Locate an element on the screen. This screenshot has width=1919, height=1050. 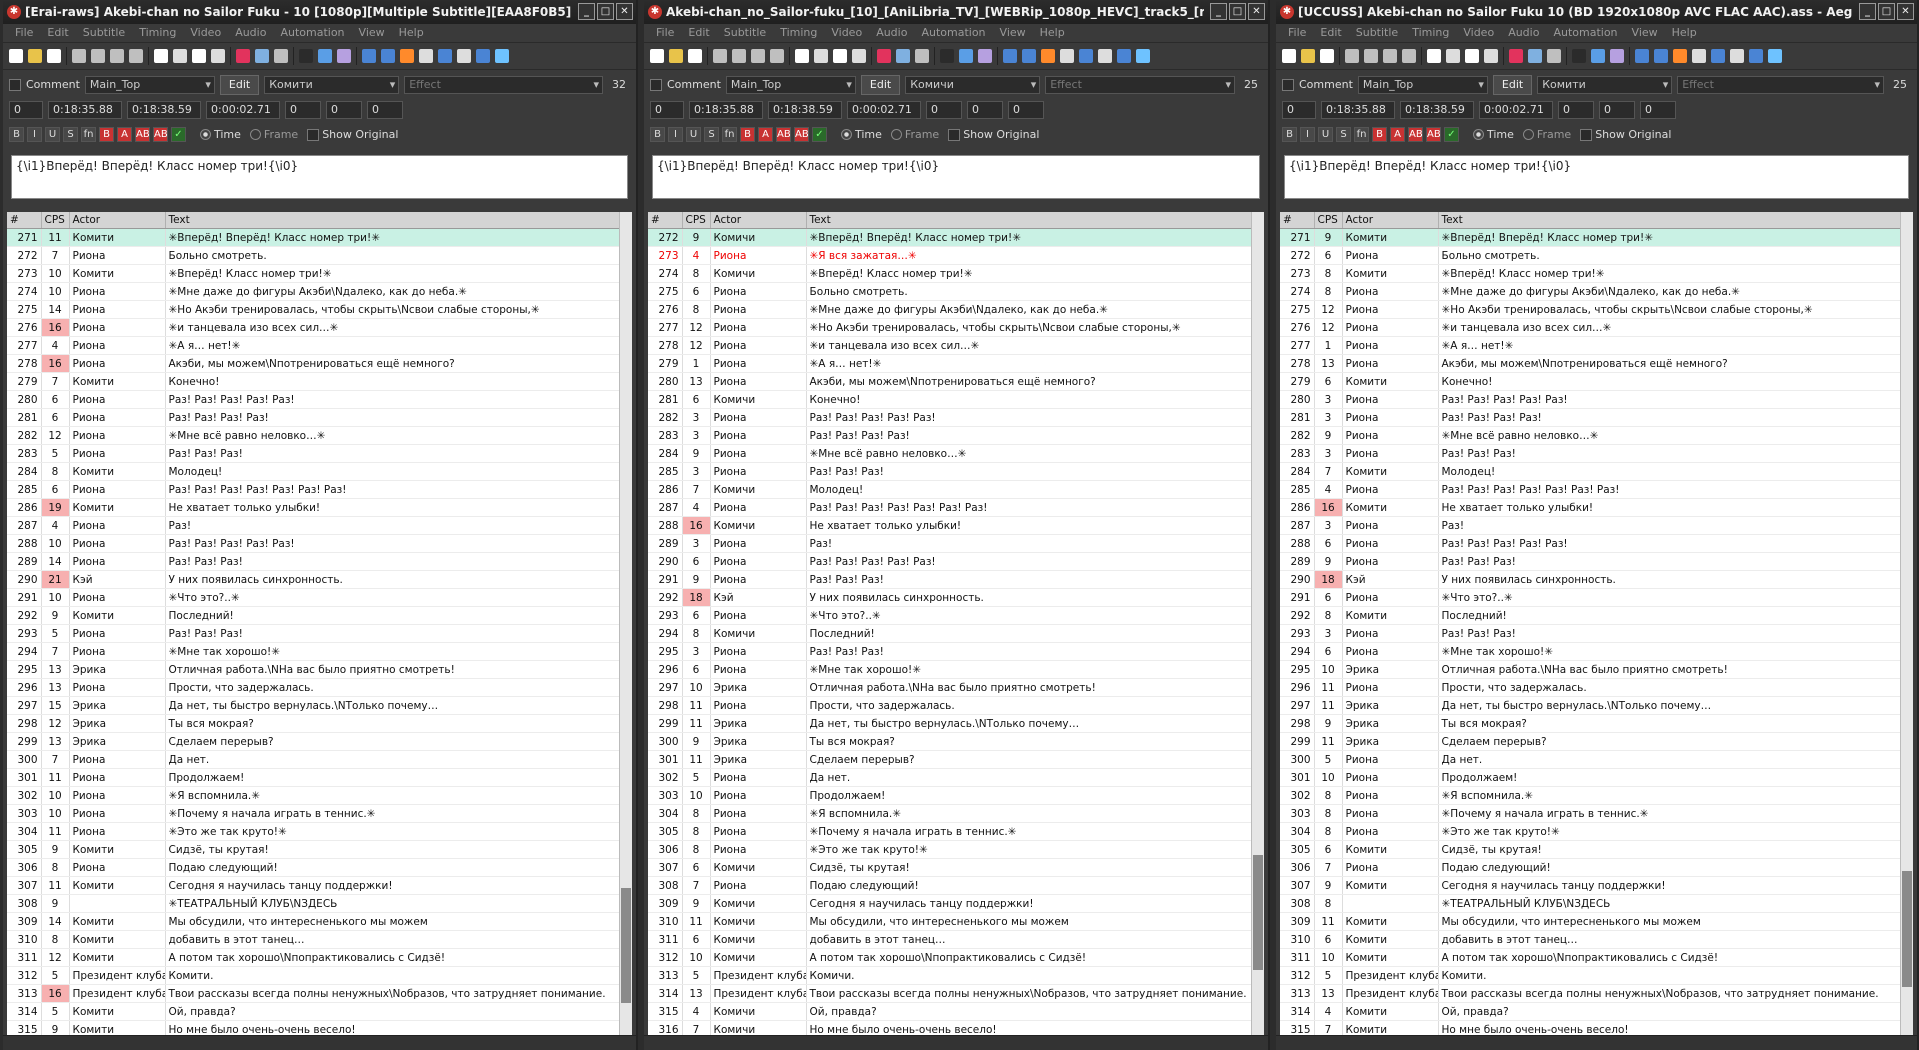
menu-edit: Edit is located at coordinates (57, 33).